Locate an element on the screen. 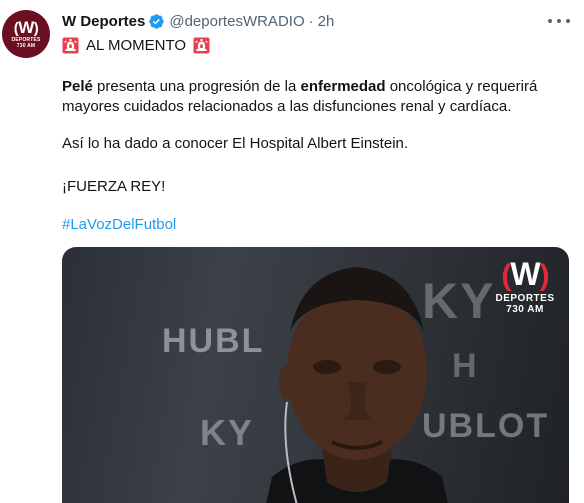 The image size is (584, 503). bold-enfermedad: enfermedad is located at coordinates (343, 86).